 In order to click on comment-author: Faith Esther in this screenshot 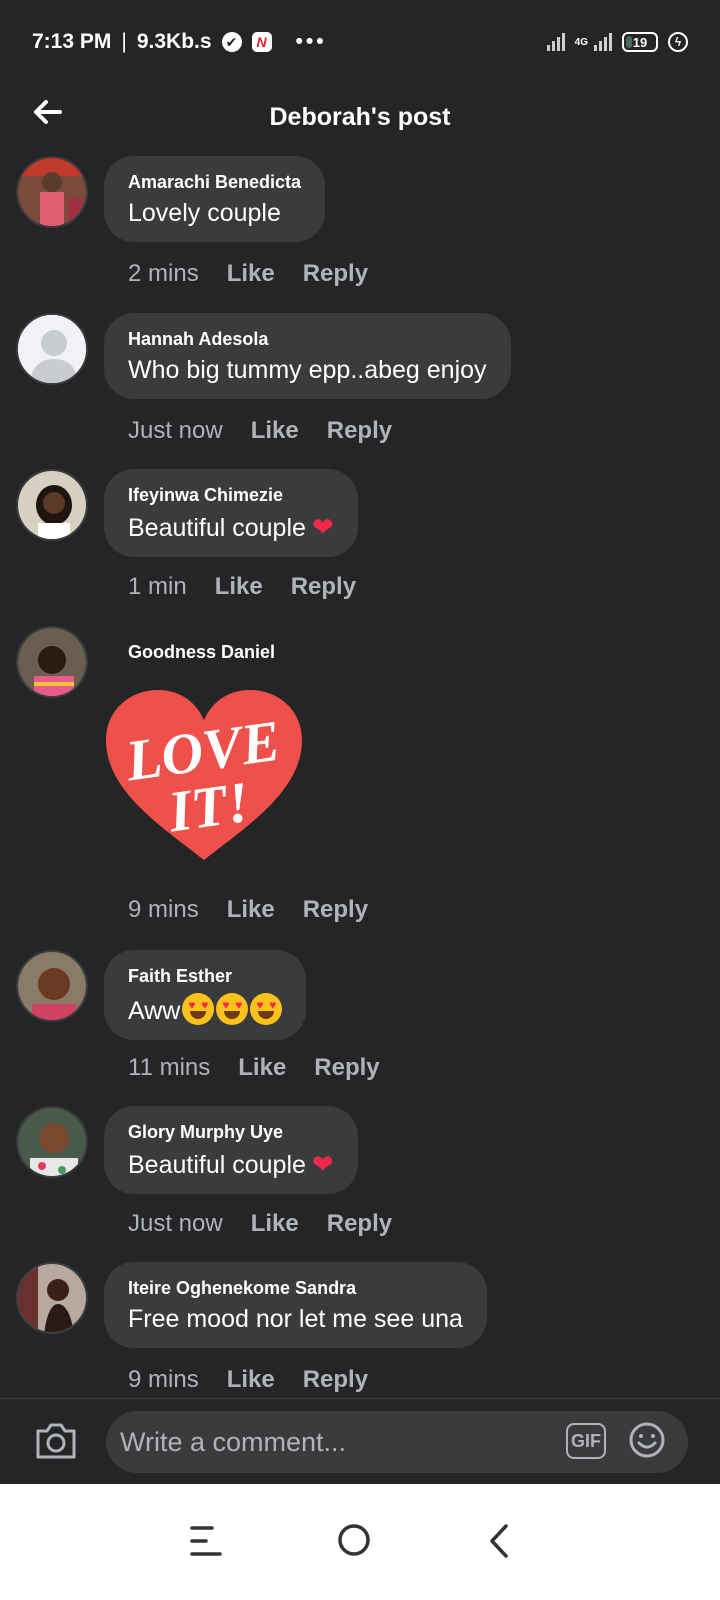, I will do `click(205, 976)`.